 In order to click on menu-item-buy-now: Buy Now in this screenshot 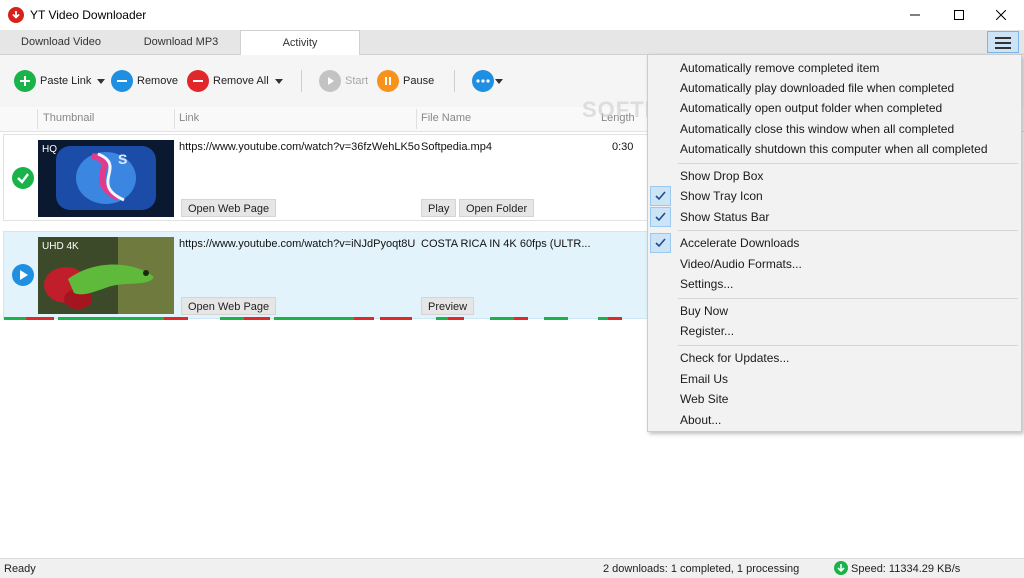, I will do `click(834, 311)`.